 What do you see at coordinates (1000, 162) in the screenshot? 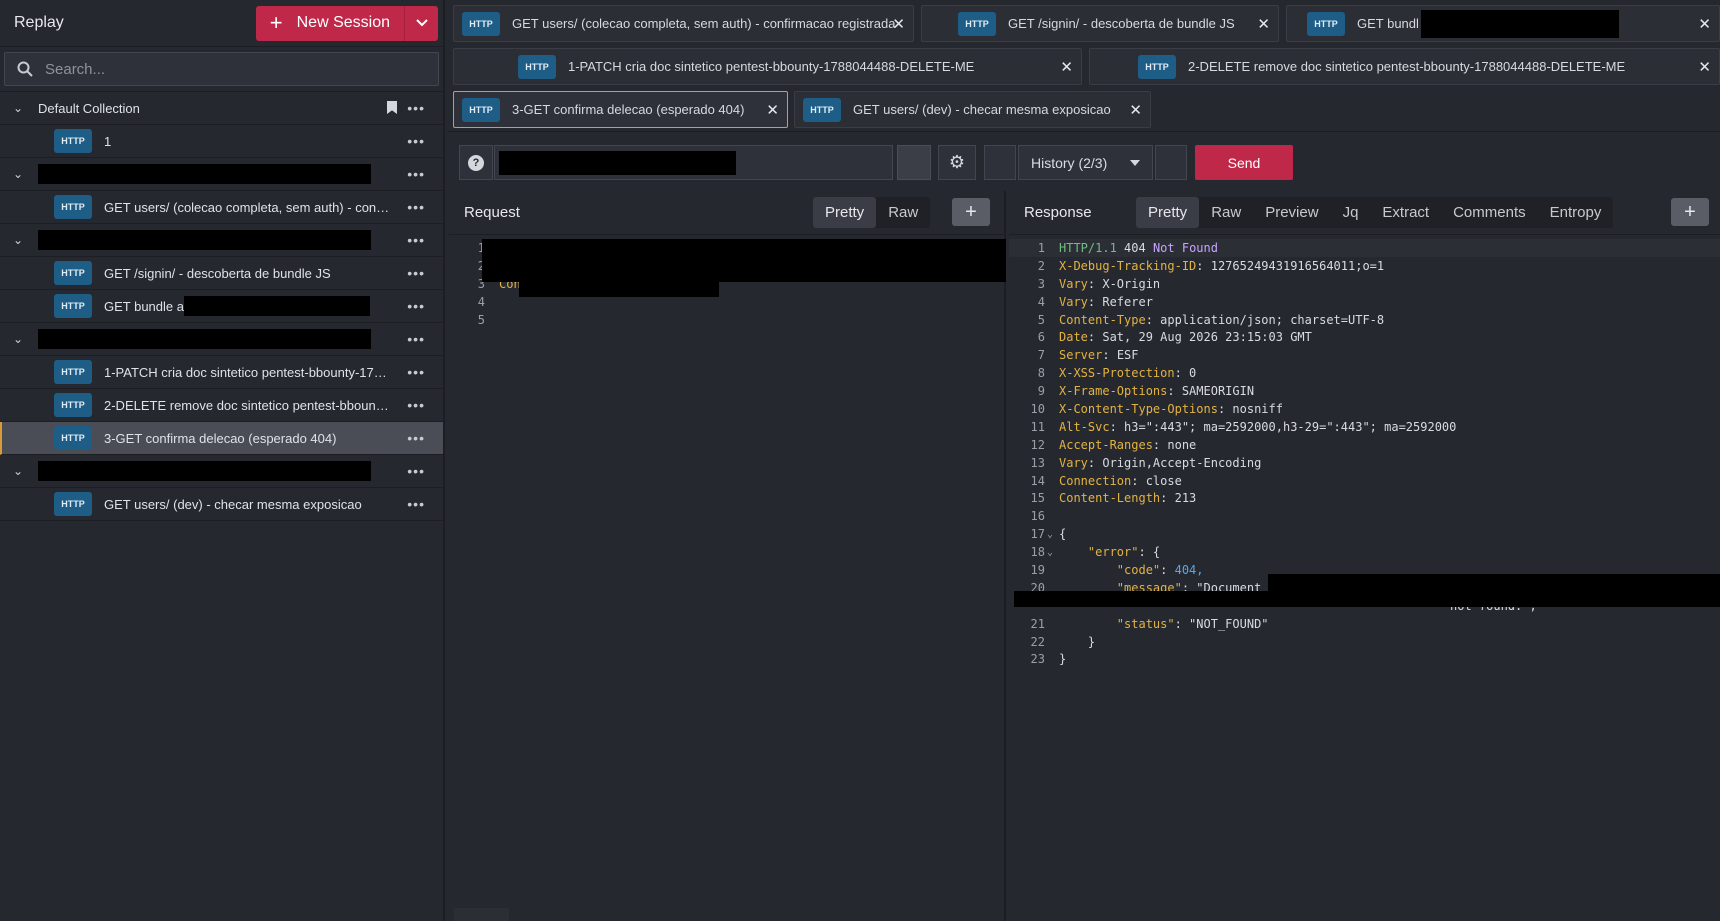
I see `history-back-button` at bounding box center [1000, 162].